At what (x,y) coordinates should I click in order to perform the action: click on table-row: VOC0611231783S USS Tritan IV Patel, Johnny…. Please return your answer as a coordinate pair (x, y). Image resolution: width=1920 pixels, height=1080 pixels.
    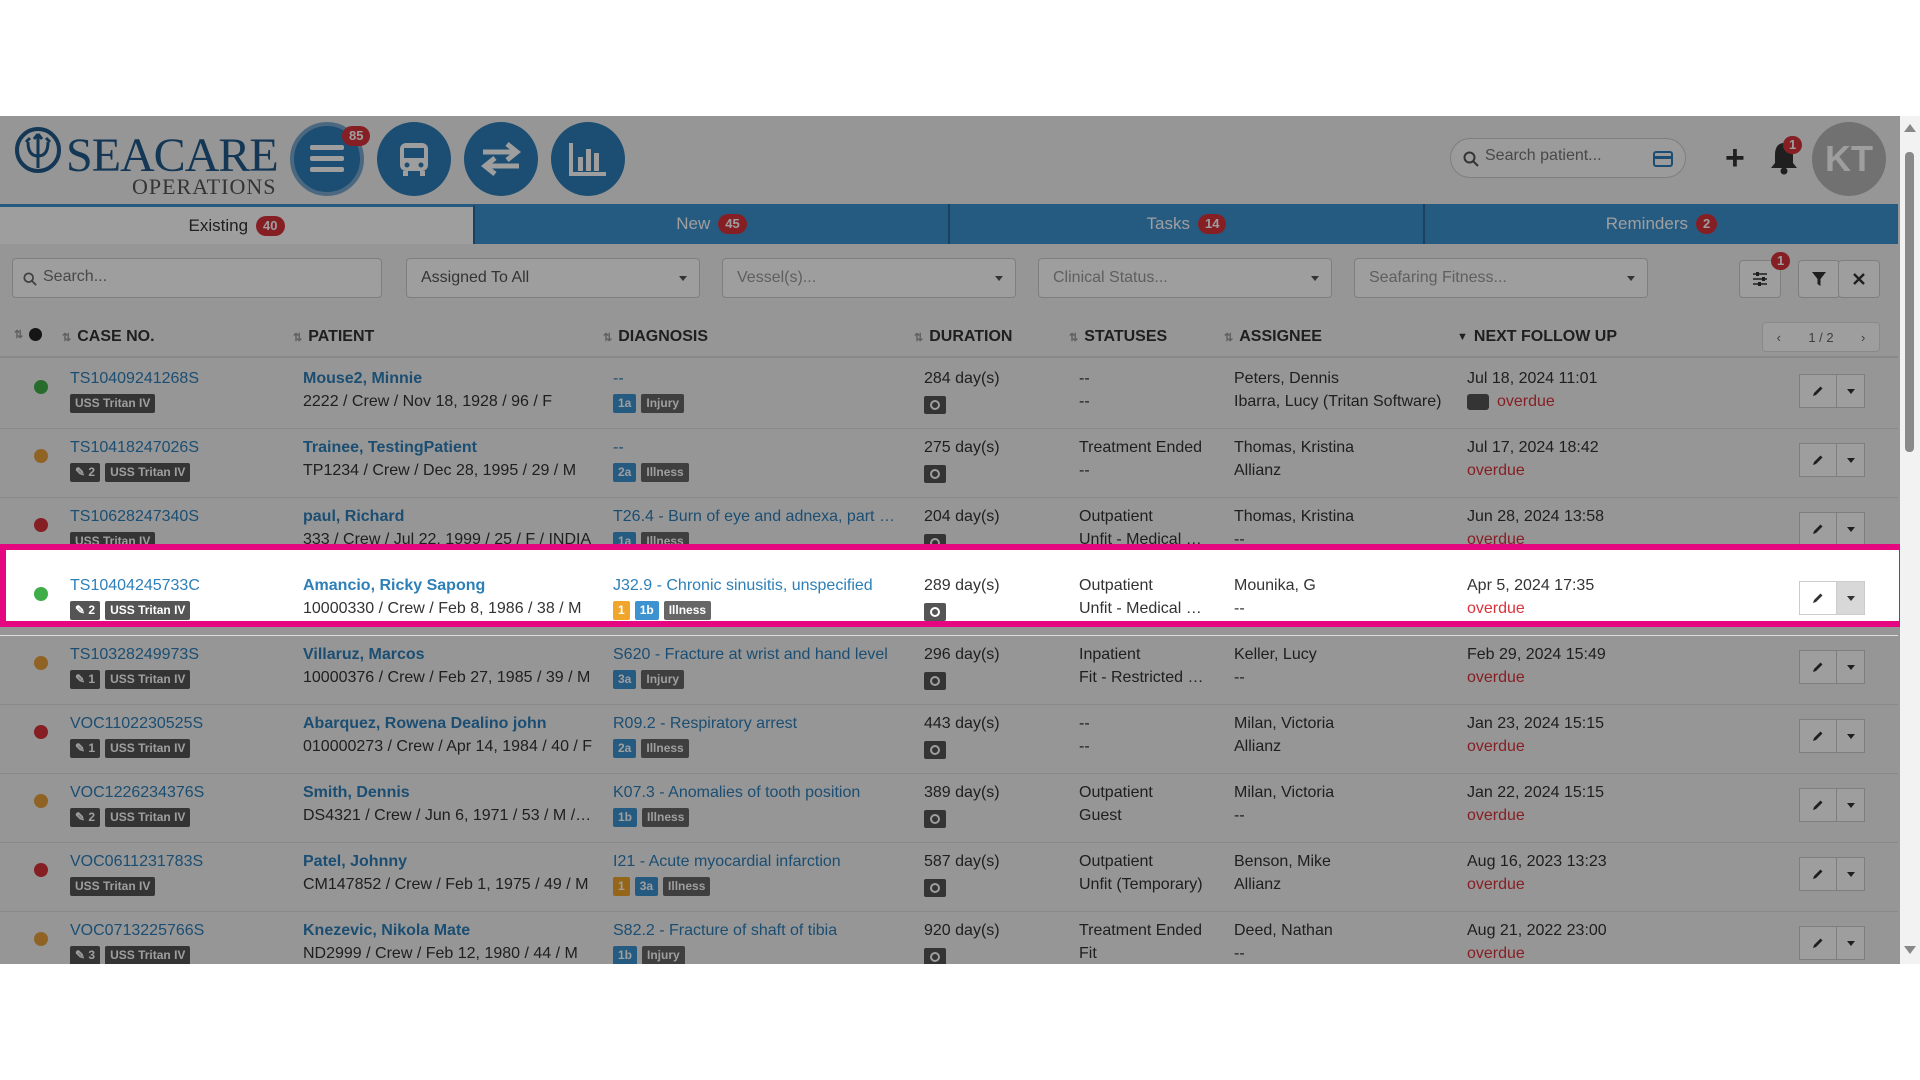
    Looking at the image, I should click on (949, 877).